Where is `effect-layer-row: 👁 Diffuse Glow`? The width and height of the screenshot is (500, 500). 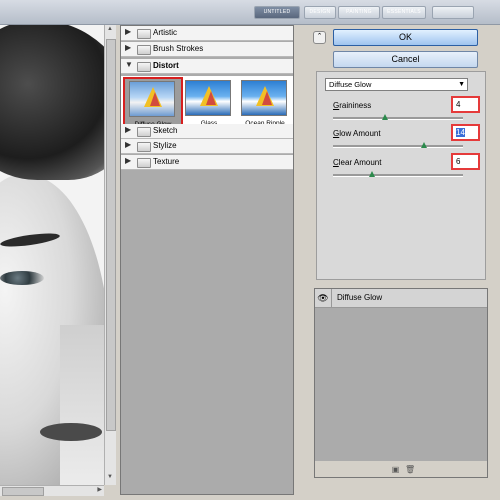
effect-layer-row: 👁 Diffuse Glow is located at coordinates (401, 298).